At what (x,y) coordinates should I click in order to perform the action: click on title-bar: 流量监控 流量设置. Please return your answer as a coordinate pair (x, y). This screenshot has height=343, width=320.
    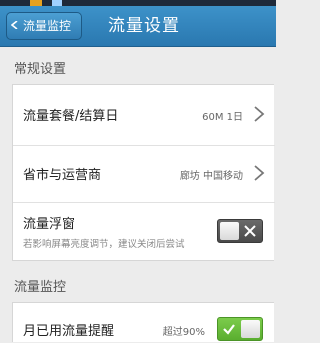
    Looking at the image, I should click on (138, 26).